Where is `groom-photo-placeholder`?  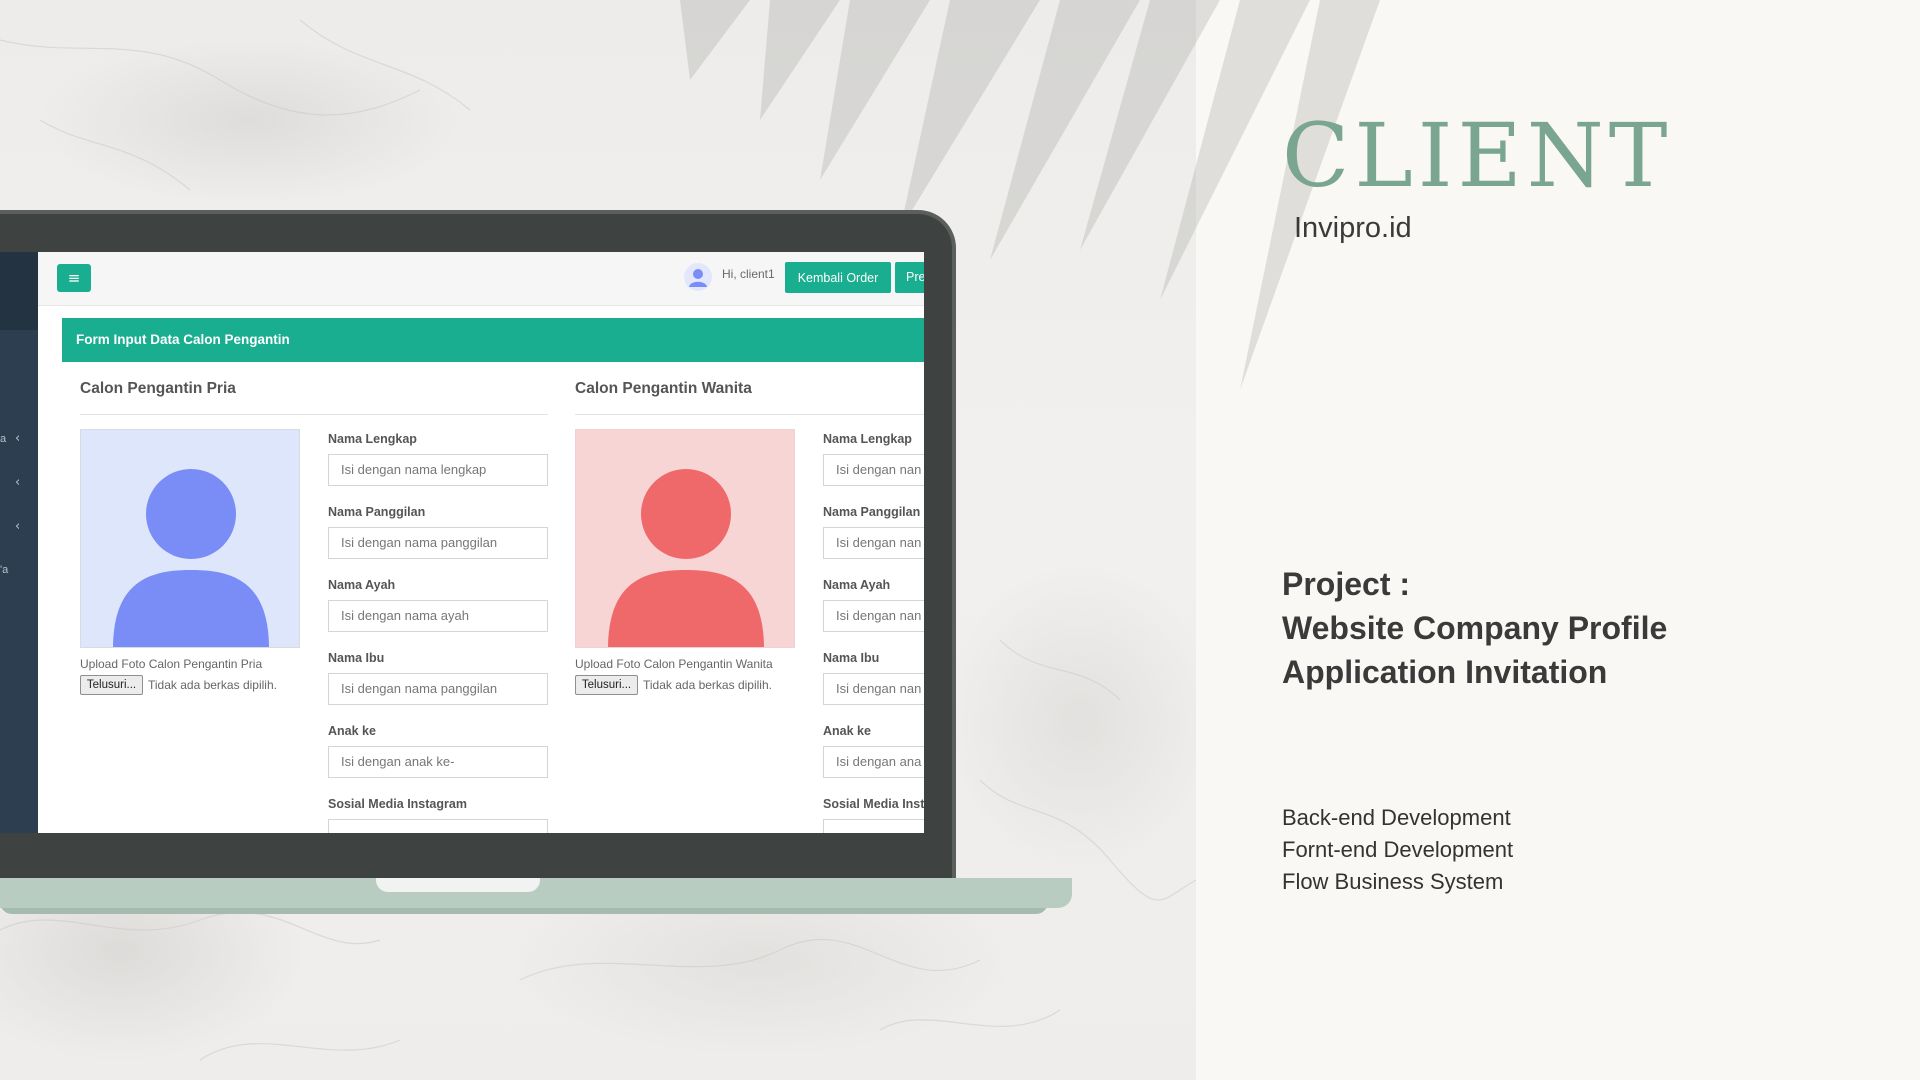 groom-photo-placeholder is located at coordinates (190, 538).